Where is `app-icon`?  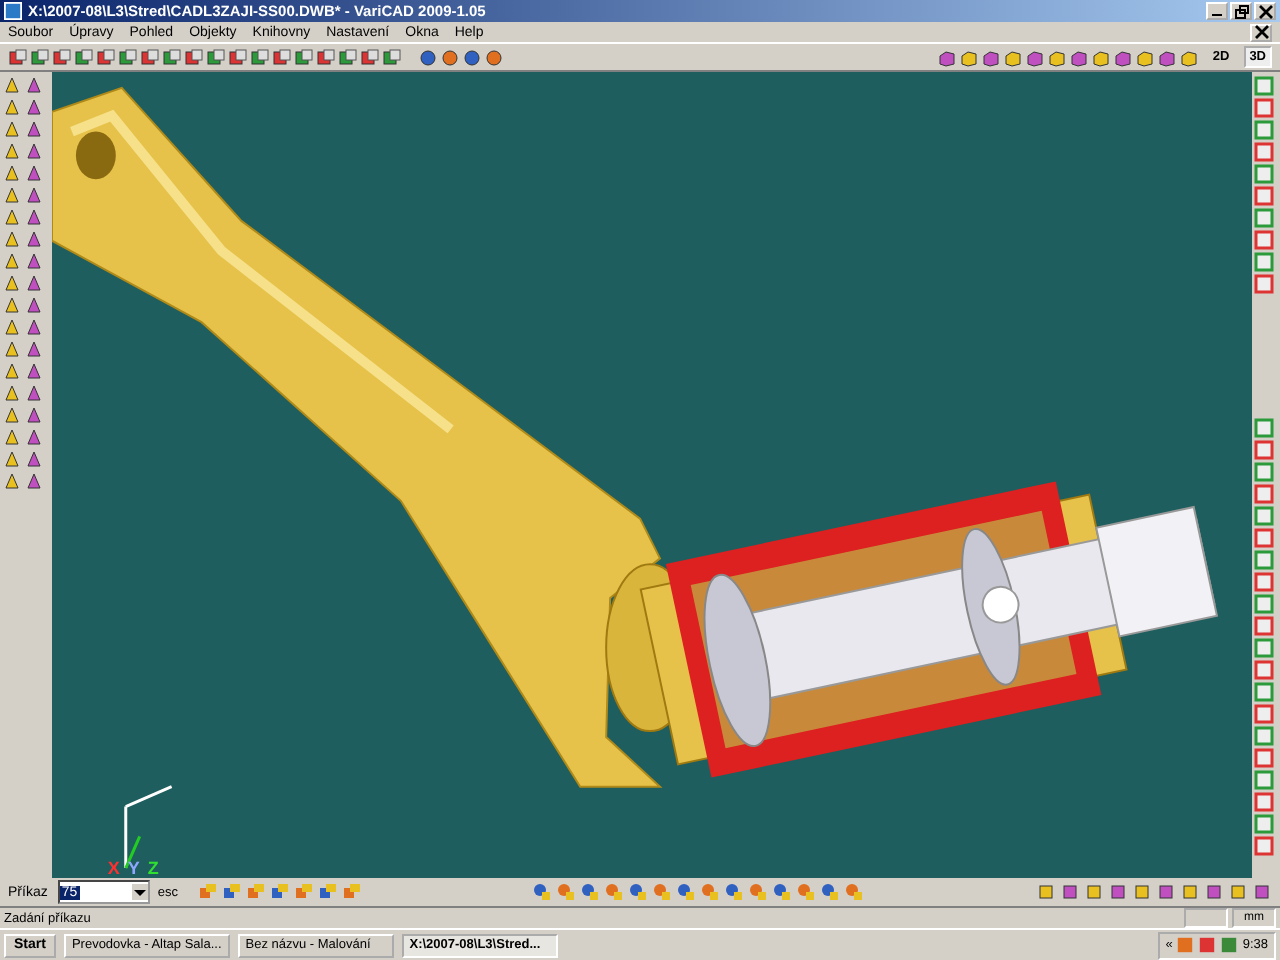
app-icon is located at coordinates (13, 11).